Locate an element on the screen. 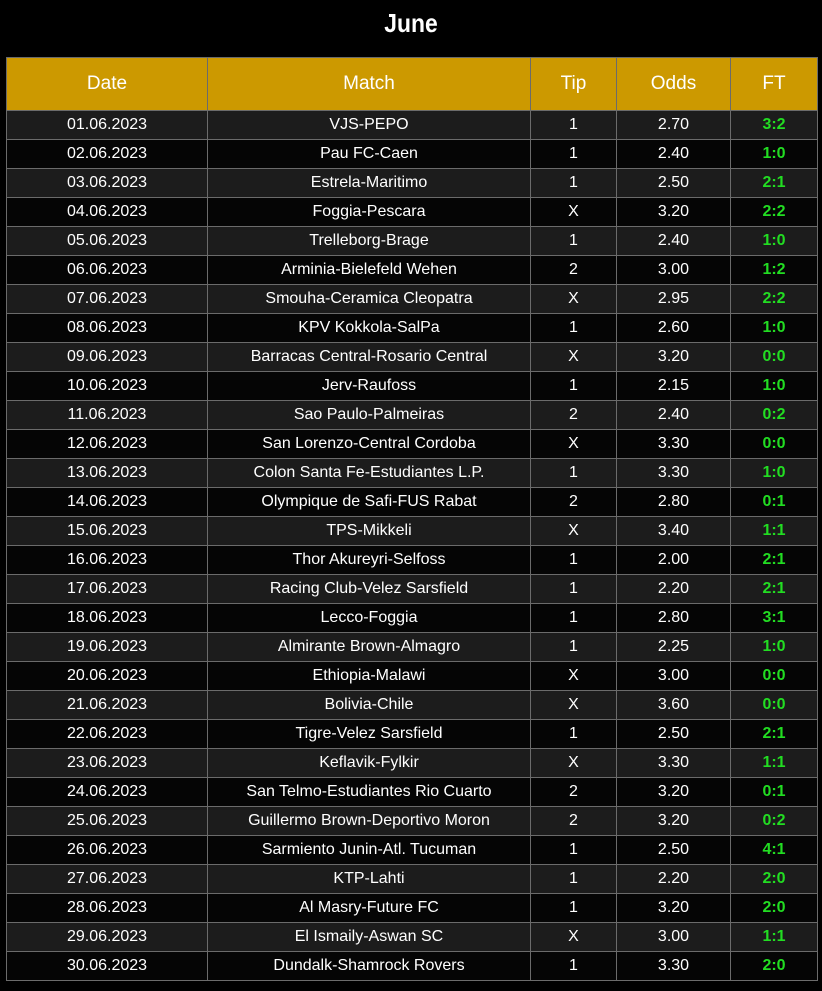 The image size is (822, 991). cell-date: 26.06.2023 is located at coordinates (107, 850).